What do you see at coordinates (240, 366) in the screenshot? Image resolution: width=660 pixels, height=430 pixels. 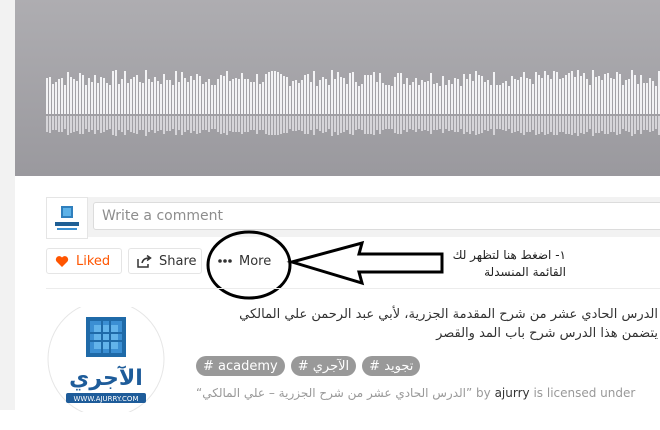 I see `tag-academy: # academy` at bounding box center [240, 366].